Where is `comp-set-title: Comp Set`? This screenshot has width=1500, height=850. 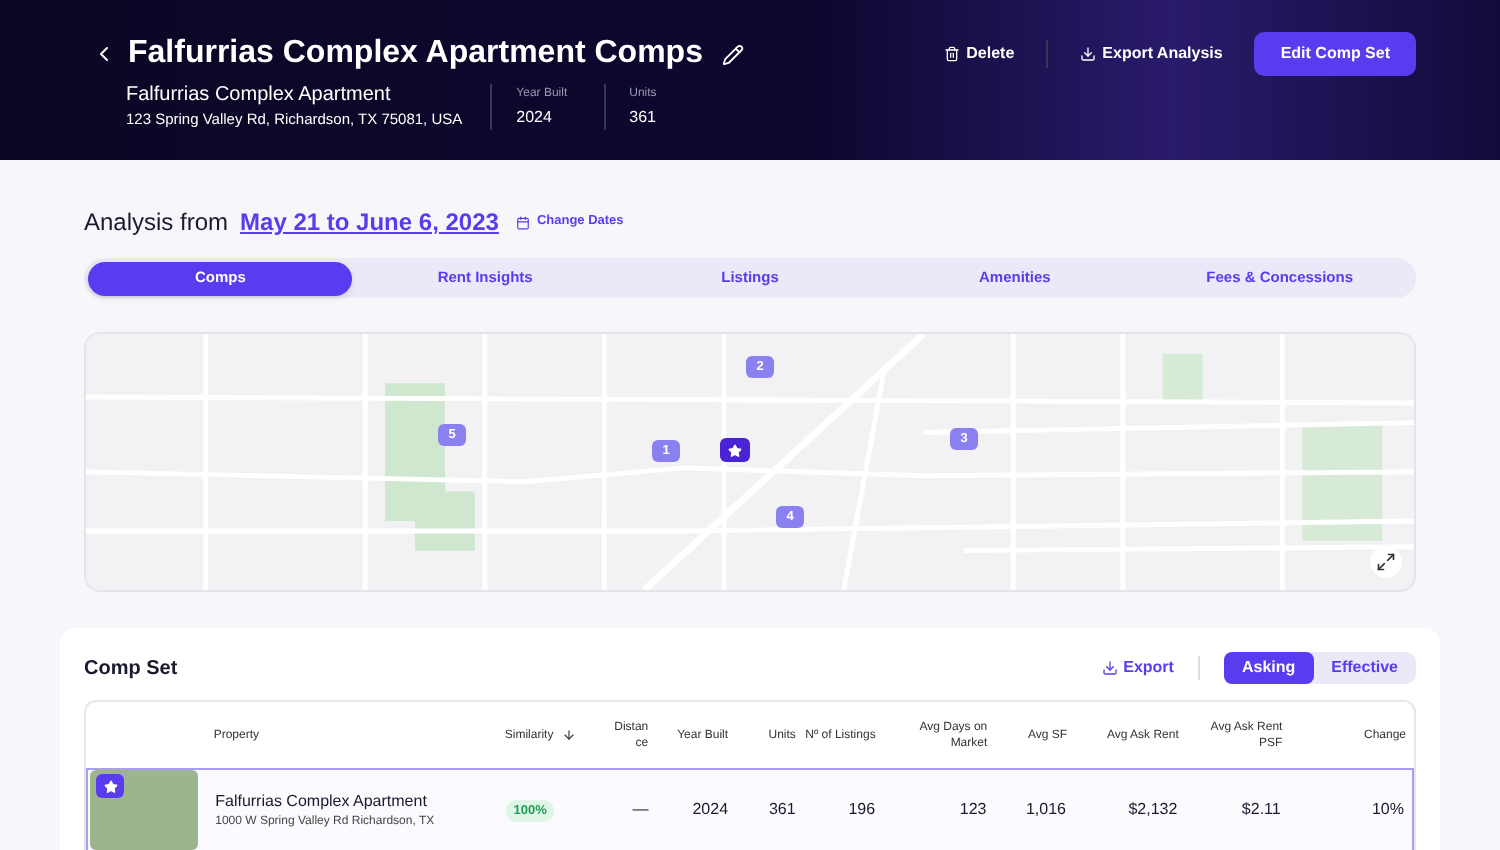 comp-set-title: Comp Set is located at coordinates (131, 669).